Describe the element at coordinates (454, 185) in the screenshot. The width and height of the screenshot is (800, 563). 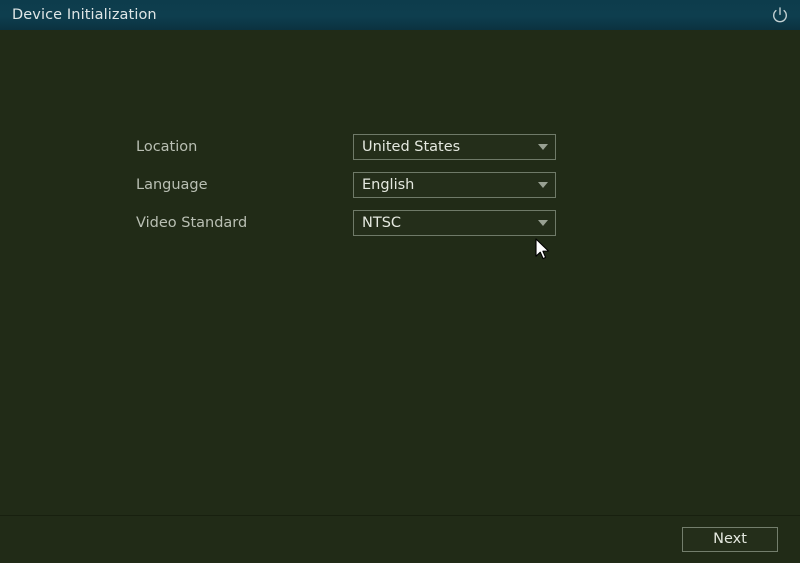
I see `select-language: English` at that location.